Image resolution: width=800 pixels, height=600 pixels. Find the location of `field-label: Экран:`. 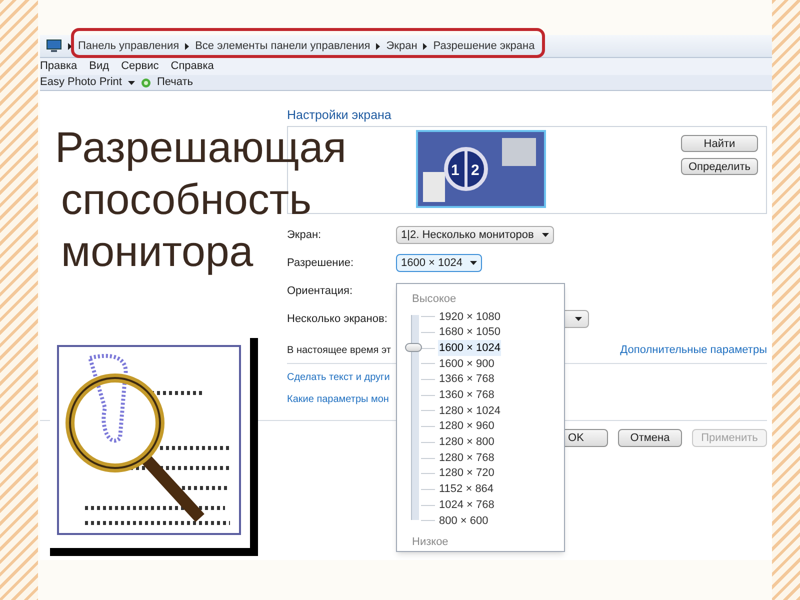

field-label: Экран: is located at coordinates (304, 235).